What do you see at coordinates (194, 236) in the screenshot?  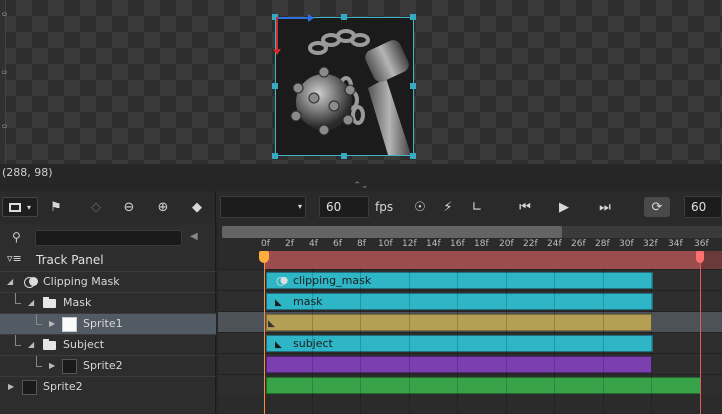 I see `collapse-left-icon: ◀` at bounding box center [194, 236].